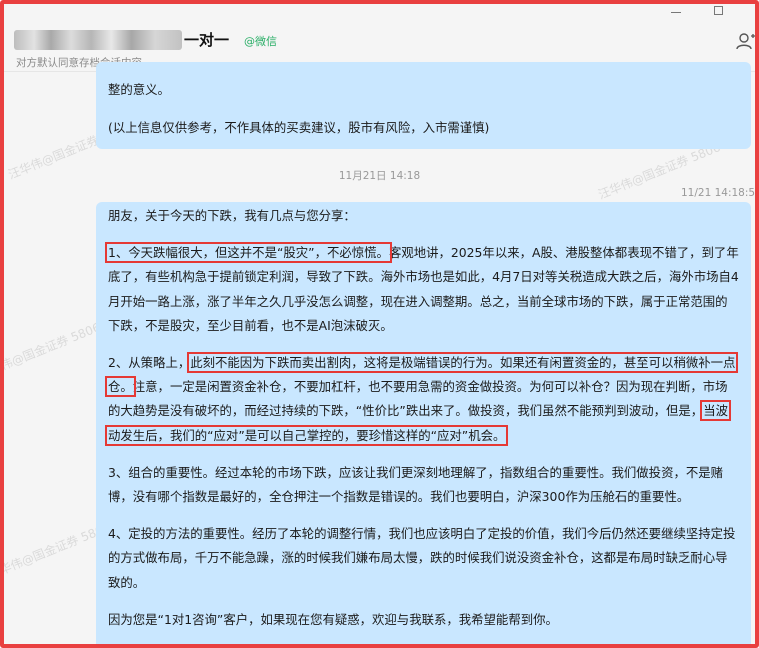 Image resolution: width=759 pixels, height=648 pixels. Describe the element at coordinates (379, 176) in the screenshot. I see `time-divider: 11月21日 14:18` at that location.